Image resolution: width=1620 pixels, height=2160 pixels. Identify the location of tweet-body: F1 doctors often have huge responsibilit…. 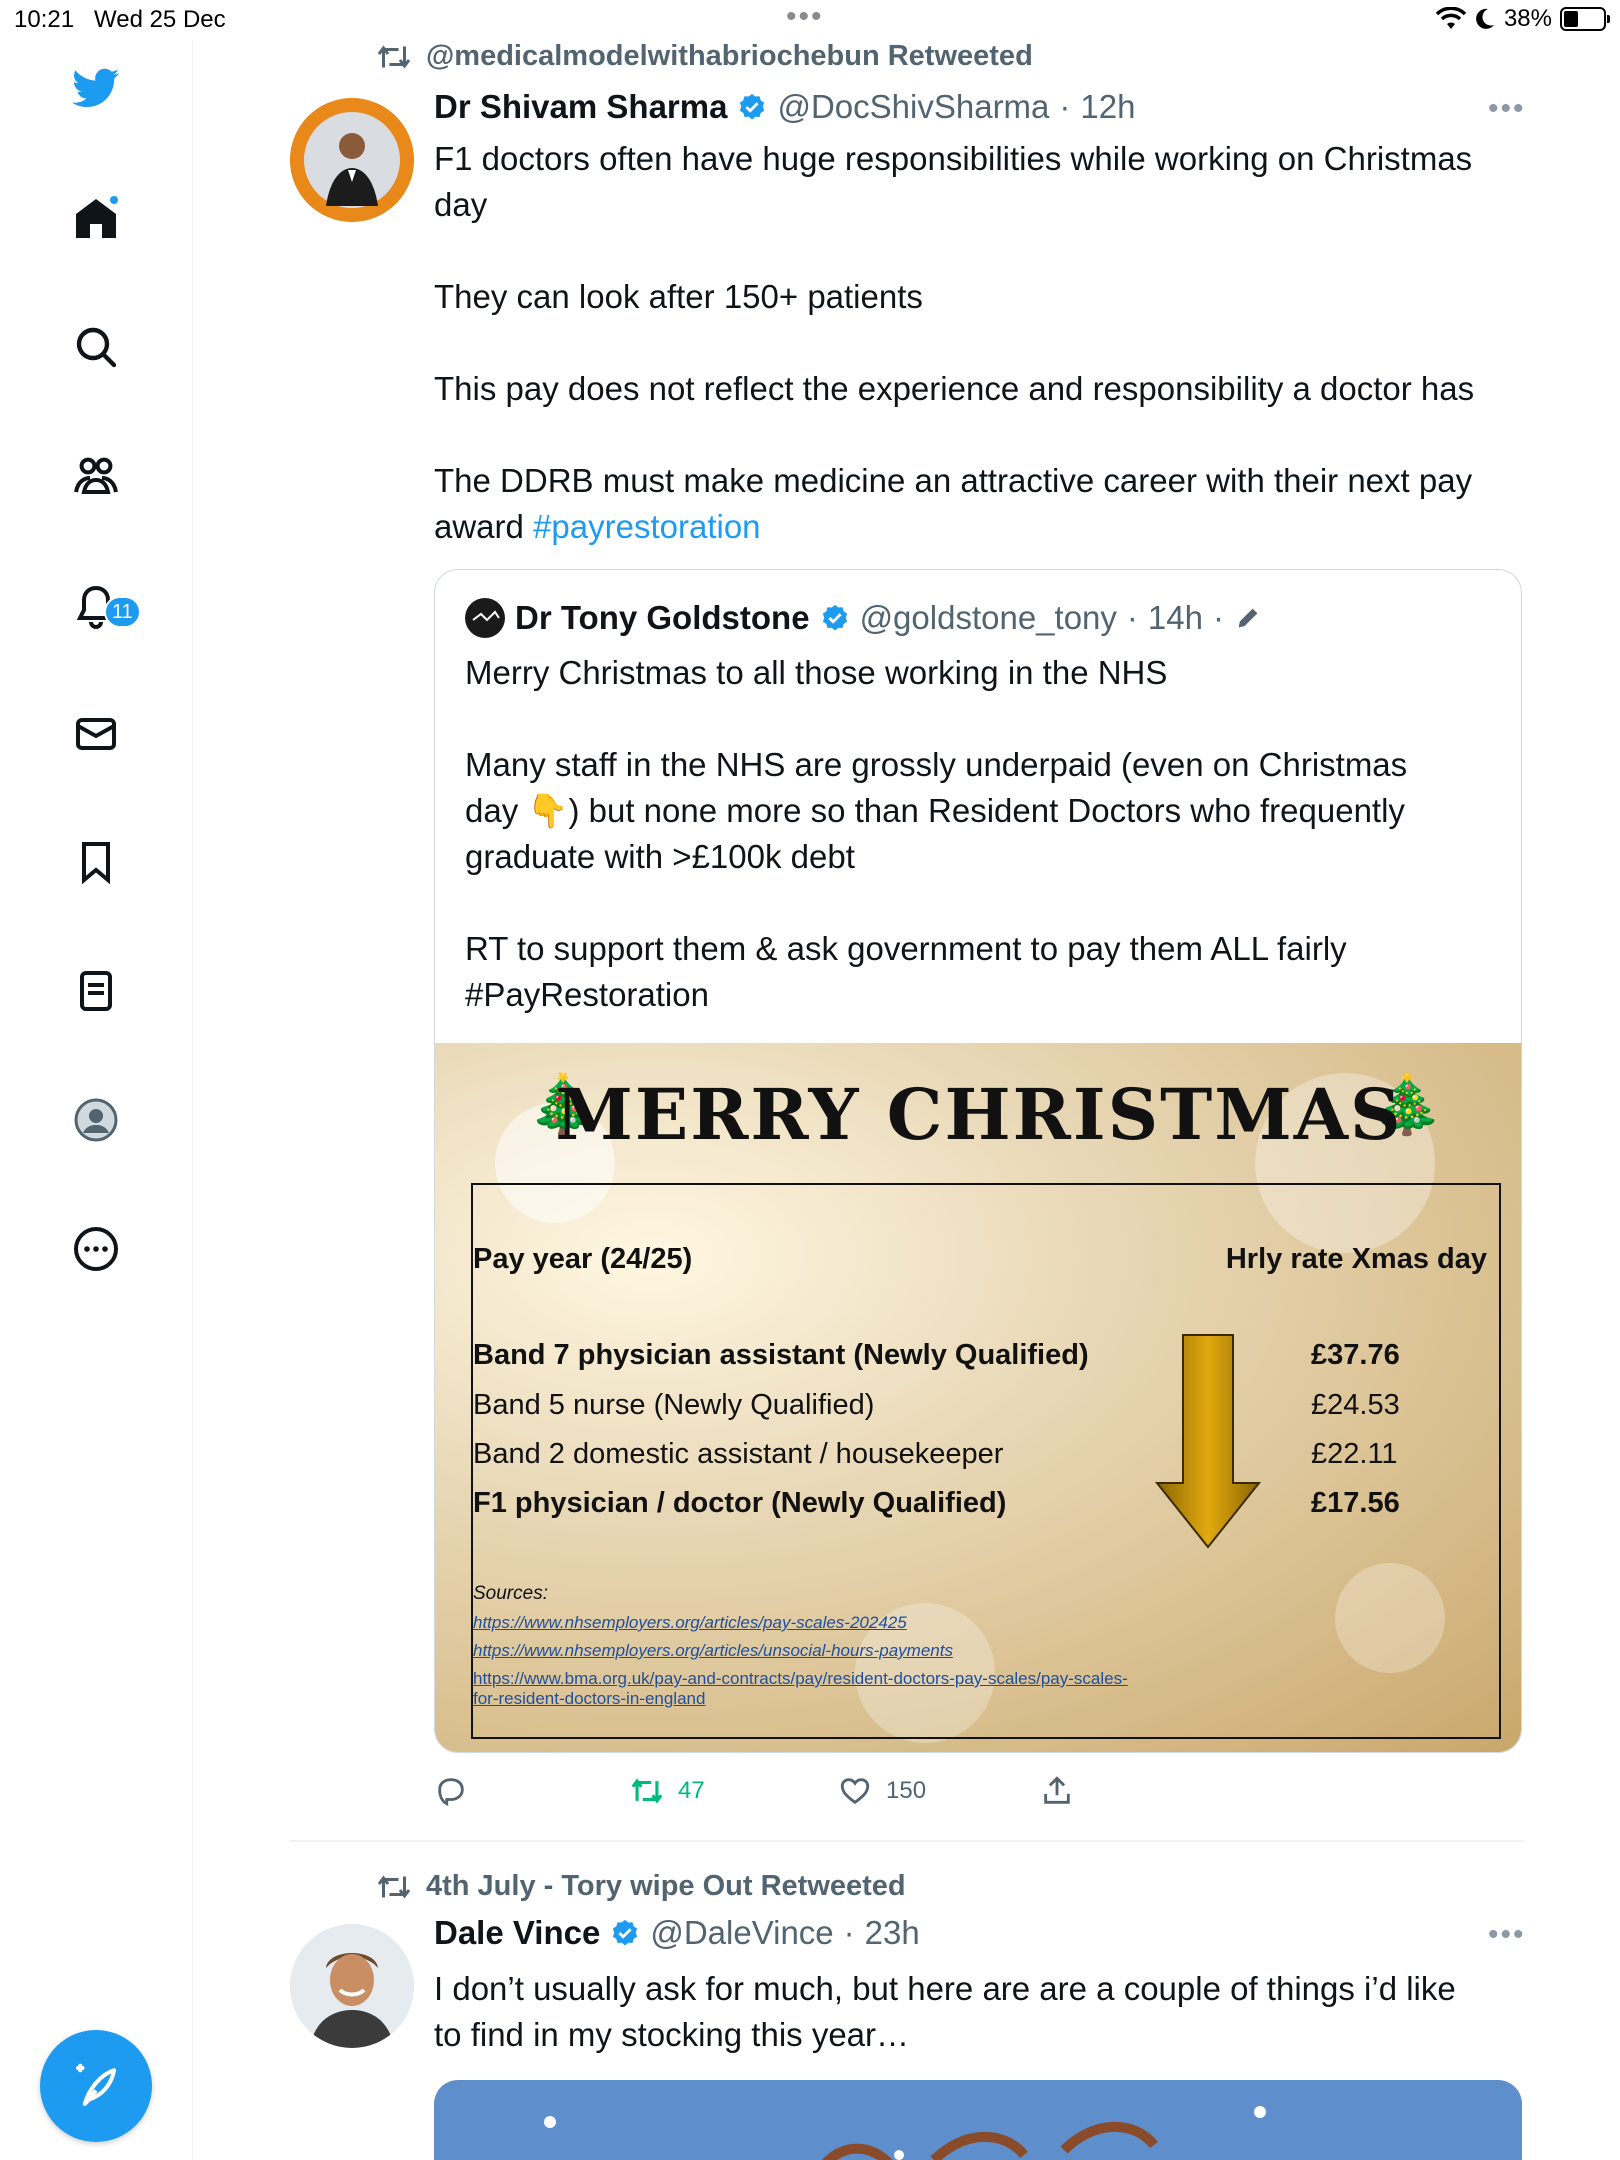
(979, 343).